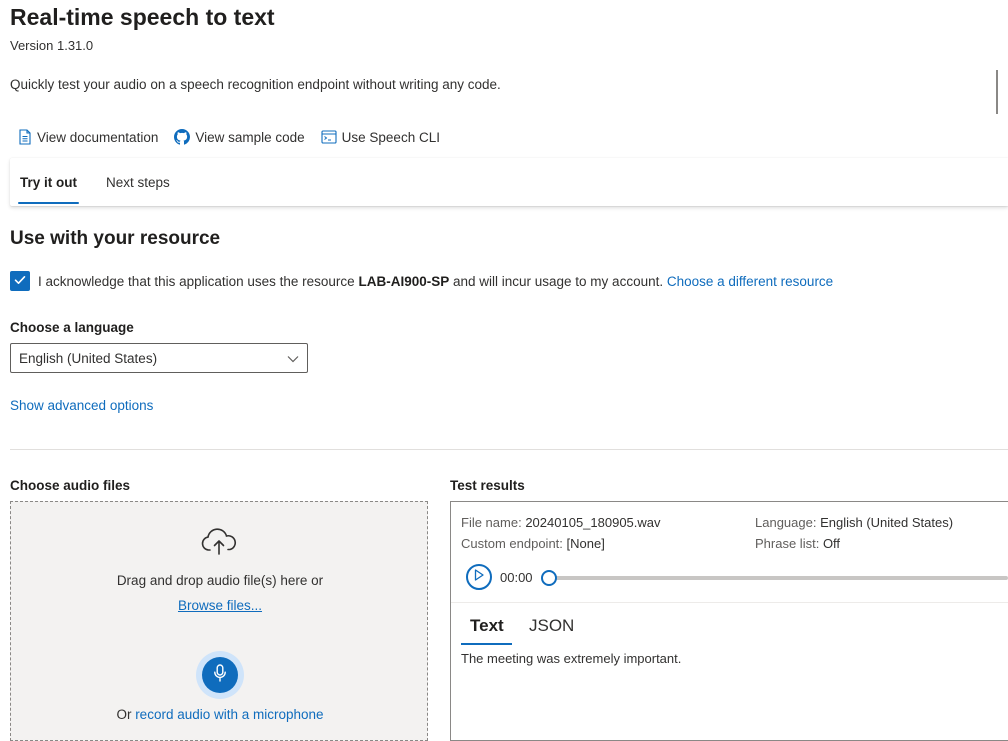 The height and width of the screenshot is (741, 1008). Describe the element at coordinates (404, 281) in the screenshot. I see `resource-name: LAB-AI900-SP` at that location.